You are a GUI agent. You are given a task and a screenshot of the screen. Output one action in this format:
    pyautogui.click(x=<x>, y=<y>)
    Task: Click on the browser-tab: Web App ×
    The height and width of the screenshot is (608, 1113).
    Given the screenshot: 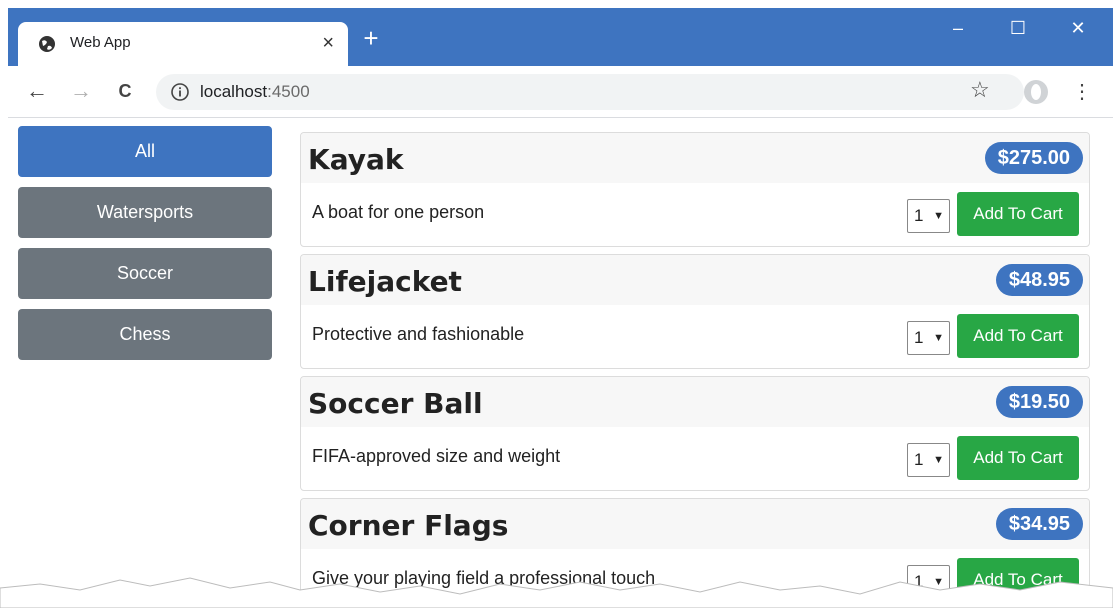 What is the action you would take?
    pyautogui.click(x=183, y=44)
    